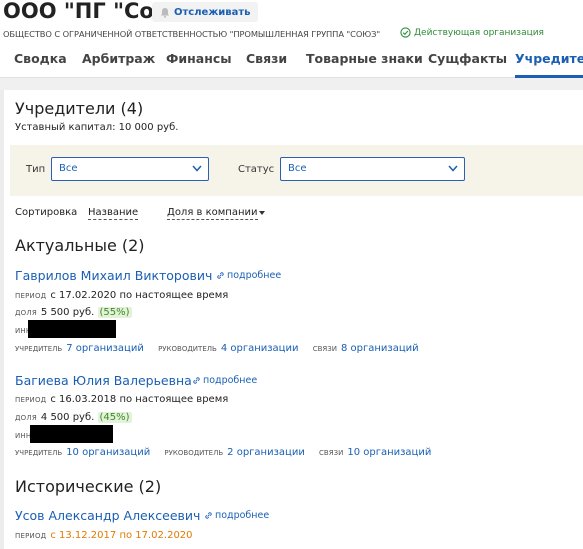  I want to click on watch-button: Отслеживать, so click(205, 12).